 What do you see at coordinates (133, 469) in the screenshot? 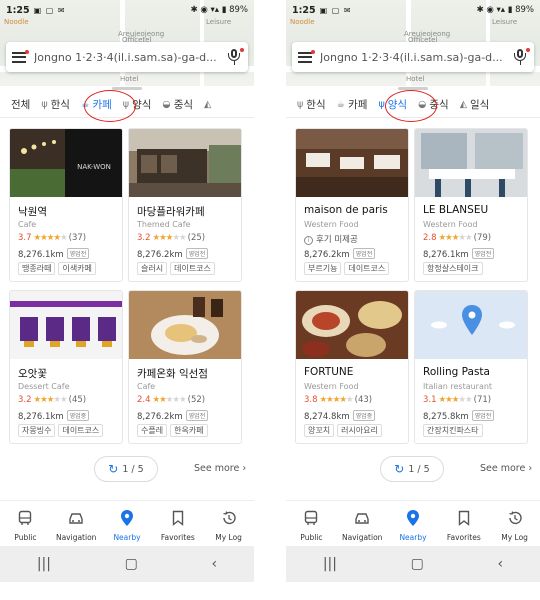
I see `page-indicator: 1 / 5` at bounding box center [133, 469].